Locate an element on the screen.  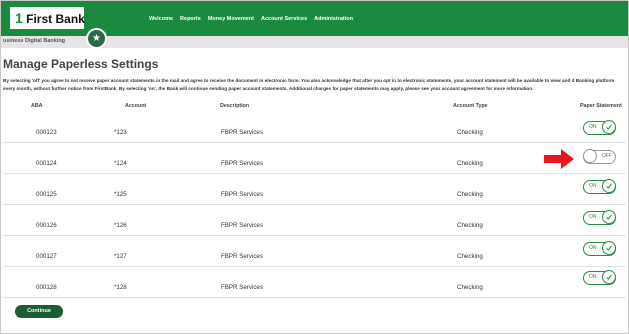
column-header-paper-statement: Paper Statement is located at coordinates (601, 106).